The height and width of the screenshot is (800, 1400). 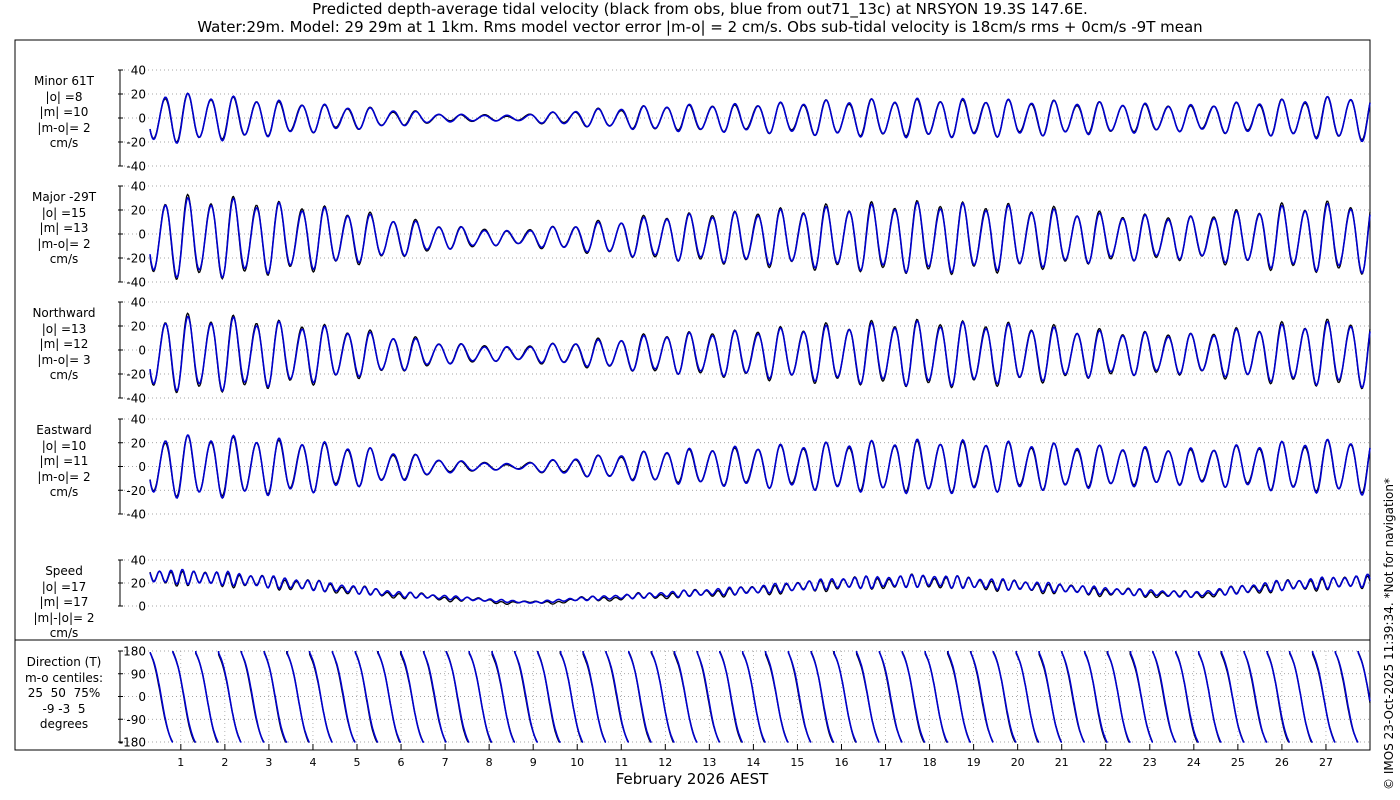 I want to click on minor-ytick-label: 0, so click(x=142, y=119).